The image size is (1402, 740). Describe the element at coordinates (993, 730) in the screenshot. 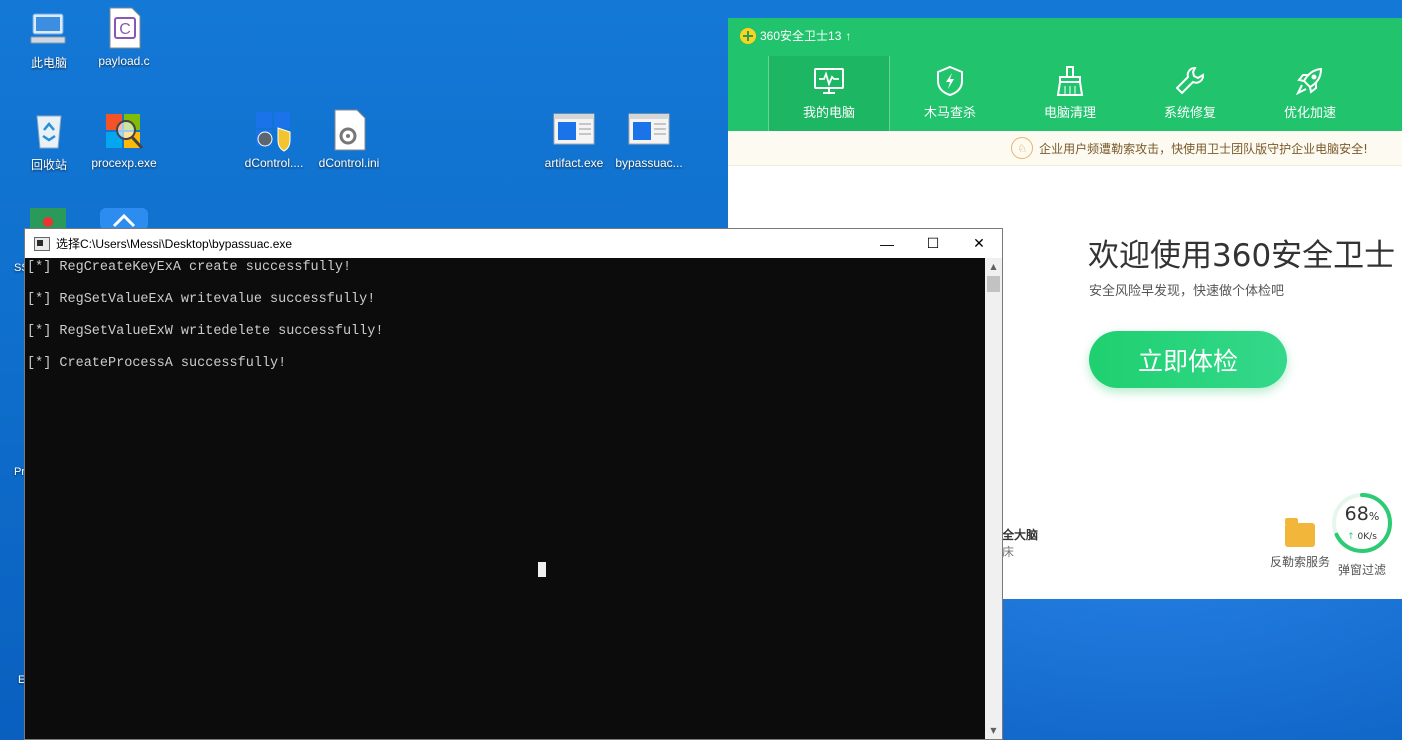

I see `scroll-down-arrow-icon: ▼` at that location.